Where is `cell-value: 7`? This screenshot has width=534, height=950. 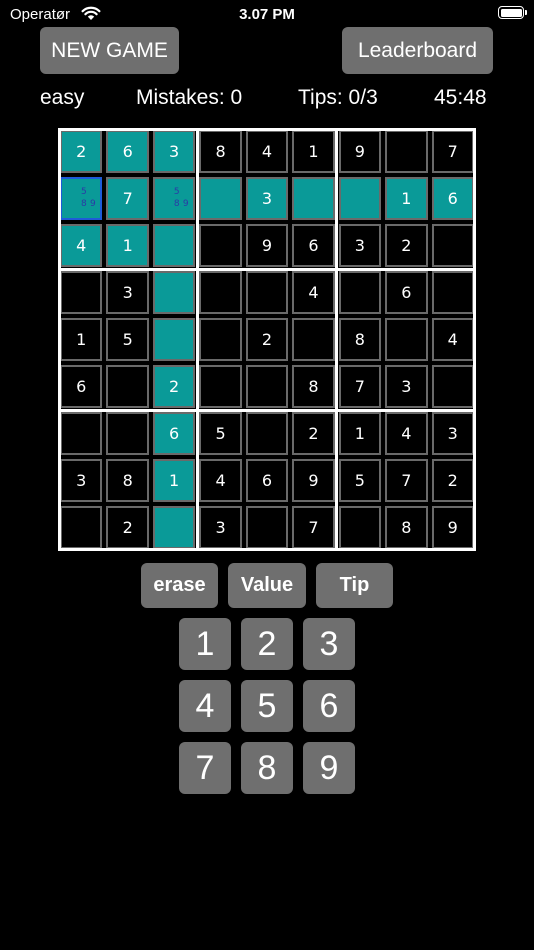
cell-value: 7 is located at coordinates (452, 151).